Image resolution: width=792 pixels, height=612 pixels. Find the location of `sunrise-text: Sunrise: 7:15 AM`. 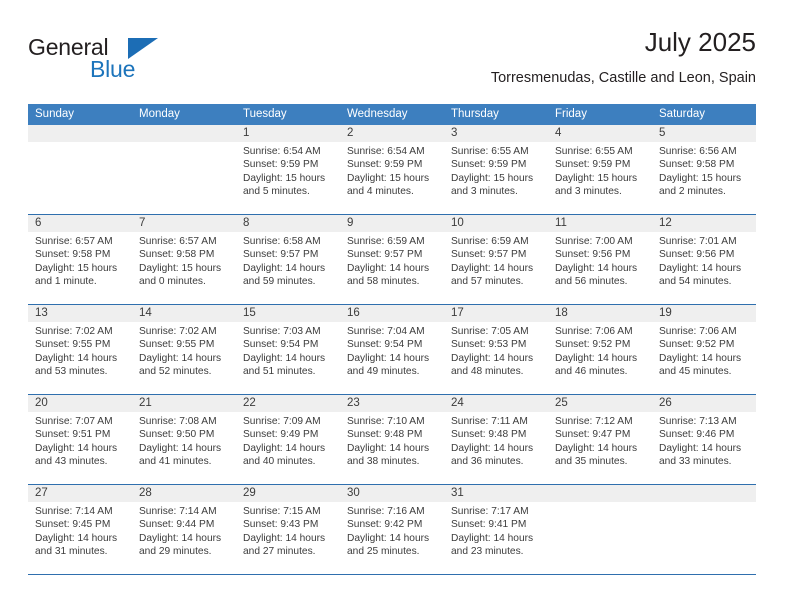

sunrise-text: Sunrise: 7:15 AM is located at coordinates (282, 511).